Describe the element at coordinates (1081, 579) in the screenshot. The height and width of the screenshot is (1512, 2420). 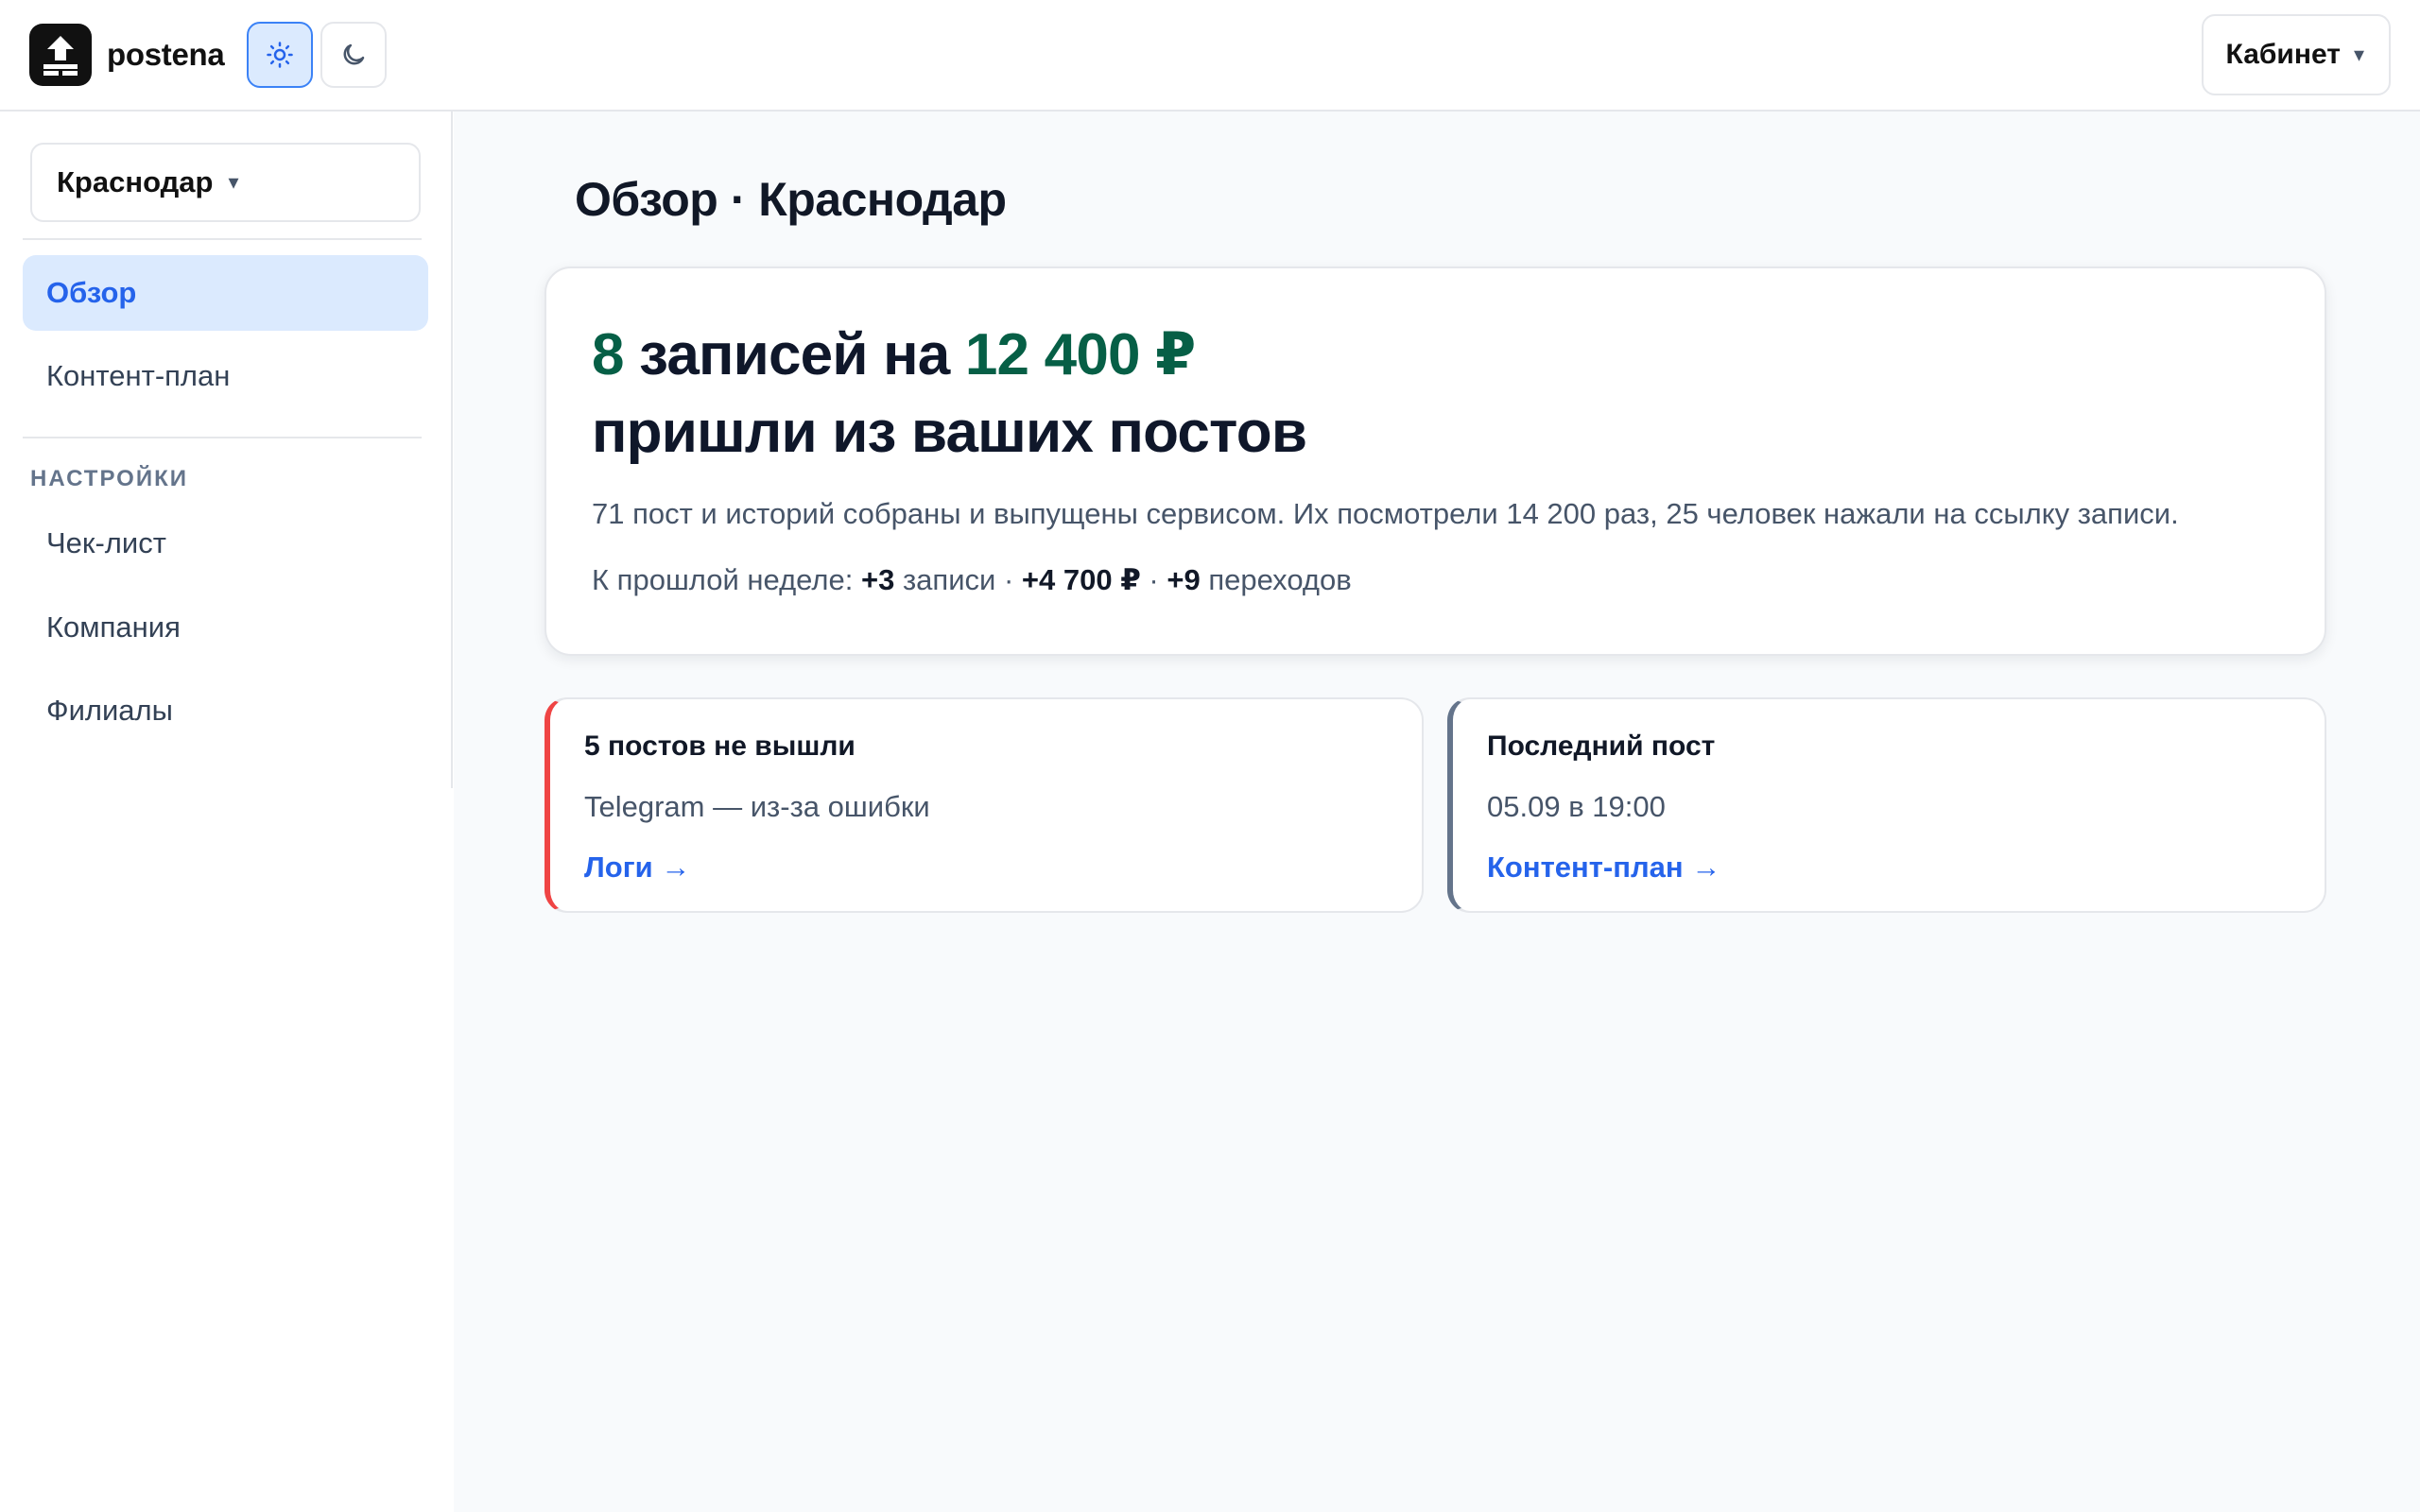
I see `amount-delta: +4 700 ₽` at that location.